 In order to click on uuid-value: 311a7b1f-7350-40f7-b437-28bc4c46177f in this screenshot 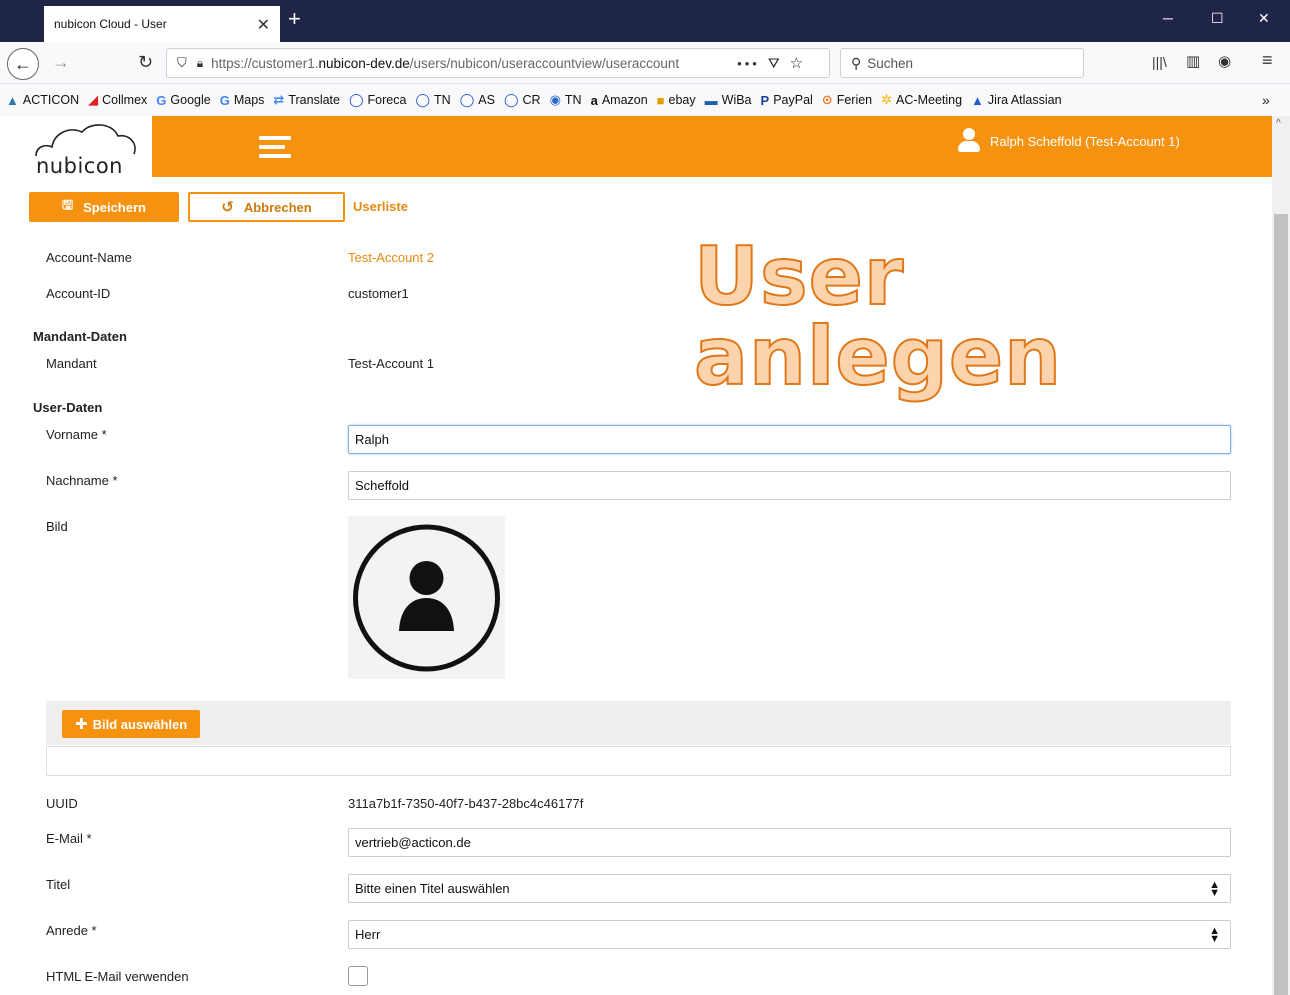, I will do `click(466, 803)`.